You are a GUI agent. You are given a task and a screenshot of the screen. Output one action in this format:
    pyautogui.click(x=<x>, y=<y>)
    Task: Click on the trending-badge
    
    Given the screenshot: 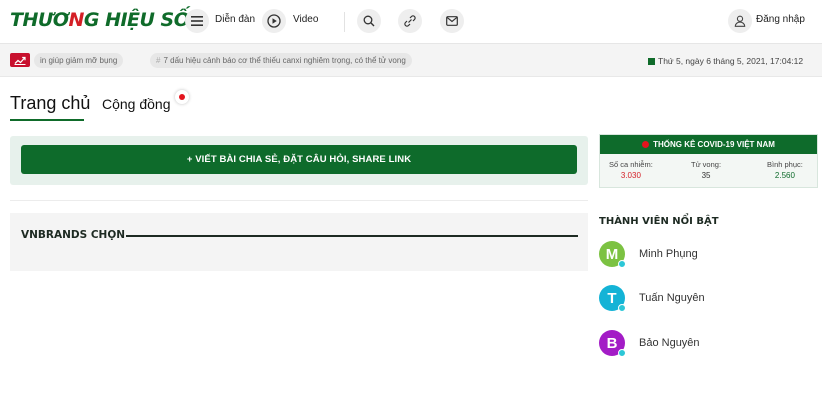 What is the action you would take?
    pyautogui.click(x=20, y=60)
    